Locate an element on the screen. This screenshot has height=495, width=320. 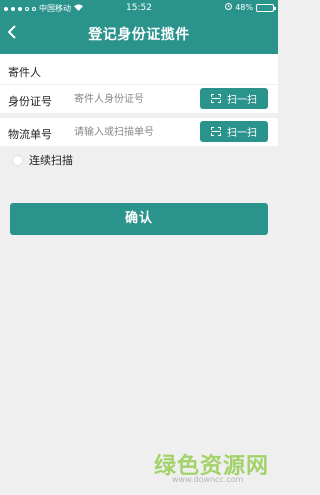
scan-tracking-button: 扫一扫 is located at coordinates (234, 131).